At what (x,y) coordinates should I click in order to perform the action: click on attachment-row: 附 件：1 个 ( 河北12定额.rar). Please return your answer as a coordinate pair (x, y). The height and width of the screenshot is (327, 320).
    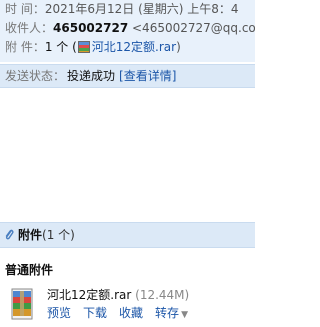
    Looking at the image, I should click on (93, 47).